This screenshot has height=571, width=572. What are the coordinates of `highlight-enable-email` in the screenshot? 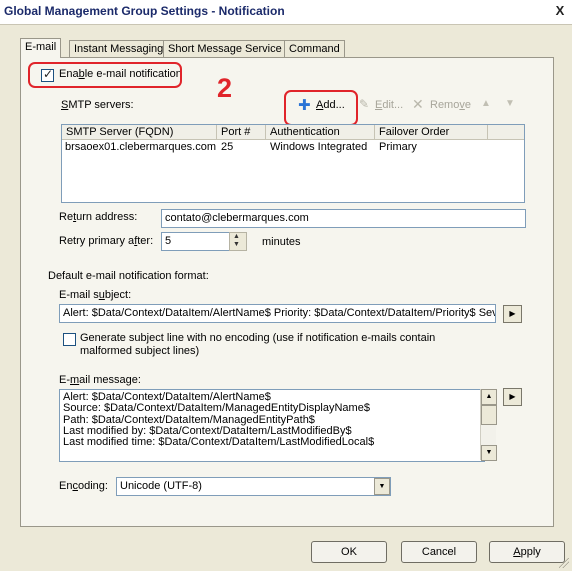 It's located at (105, 75).